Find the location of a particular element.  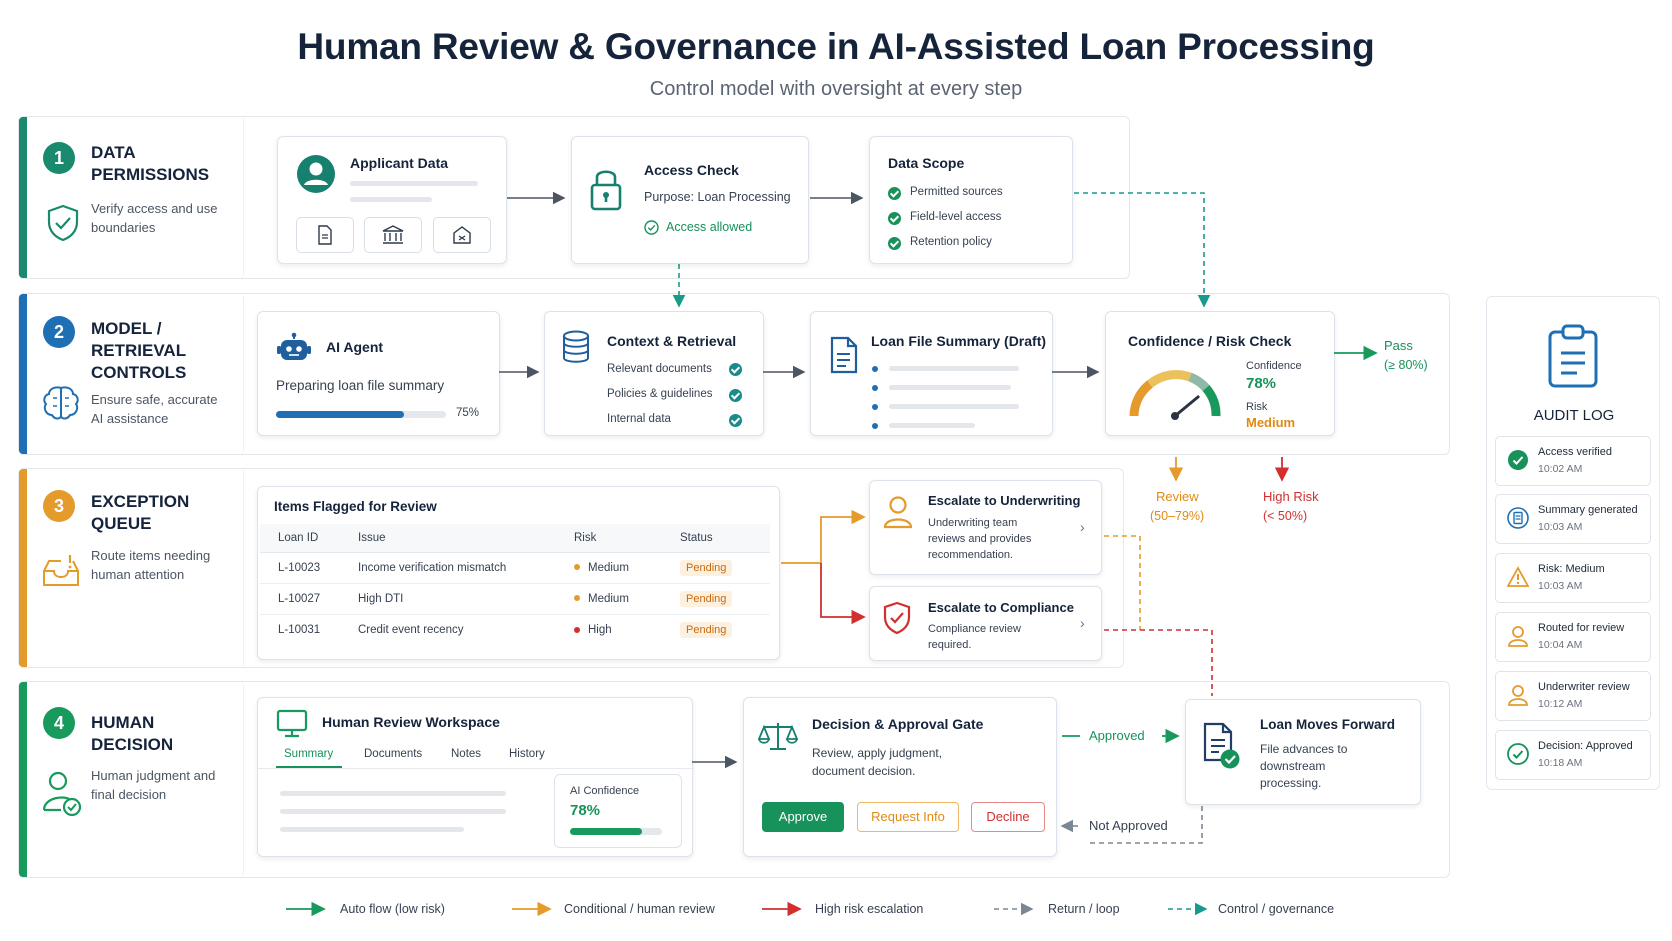

card-title: Loan Moves Forward is located at coordinates (1328, 724).